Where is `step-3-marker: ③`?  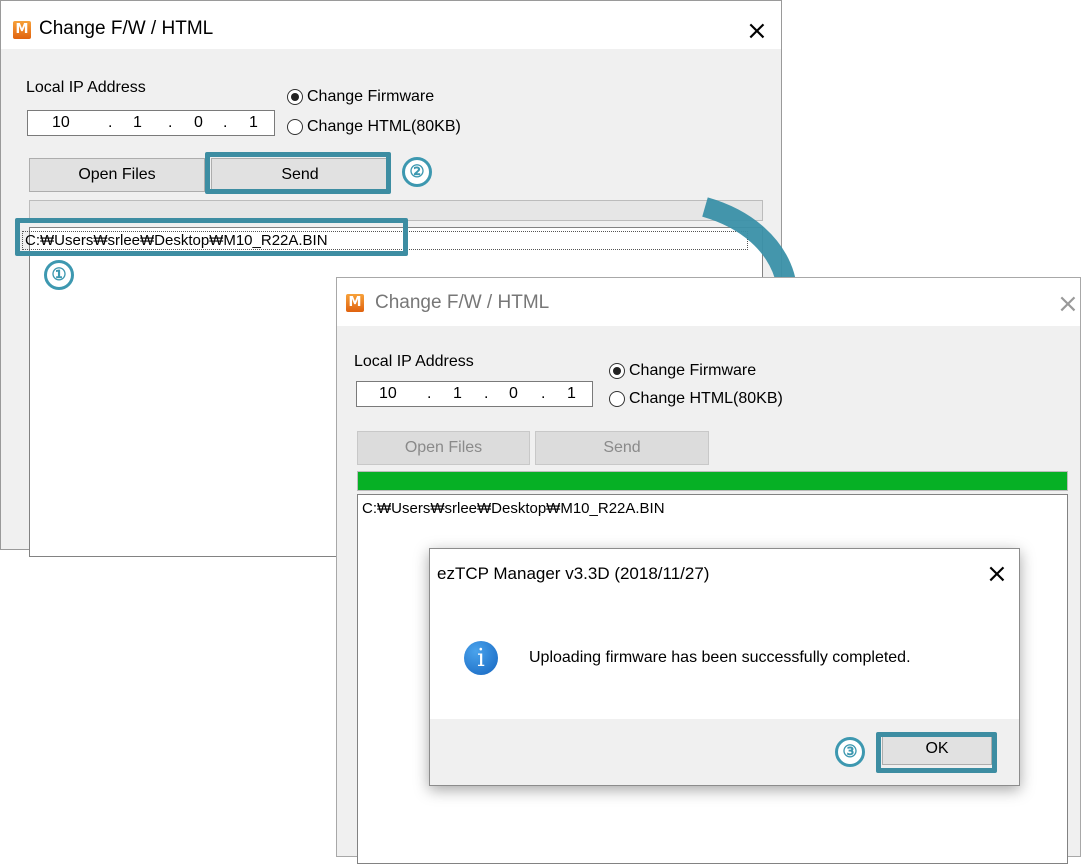
step-3-marker: ③ is located at coordinates (850, 752).